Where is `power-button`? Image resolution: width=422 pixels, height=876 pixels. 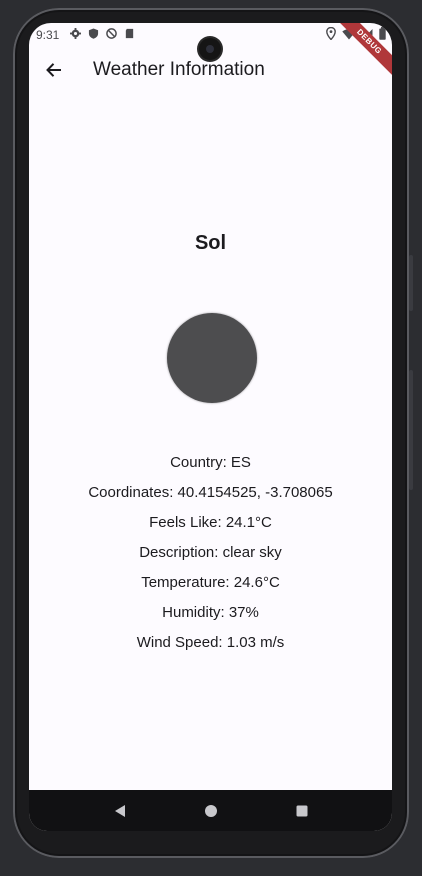
power-button is located at coordinates (411, 430).